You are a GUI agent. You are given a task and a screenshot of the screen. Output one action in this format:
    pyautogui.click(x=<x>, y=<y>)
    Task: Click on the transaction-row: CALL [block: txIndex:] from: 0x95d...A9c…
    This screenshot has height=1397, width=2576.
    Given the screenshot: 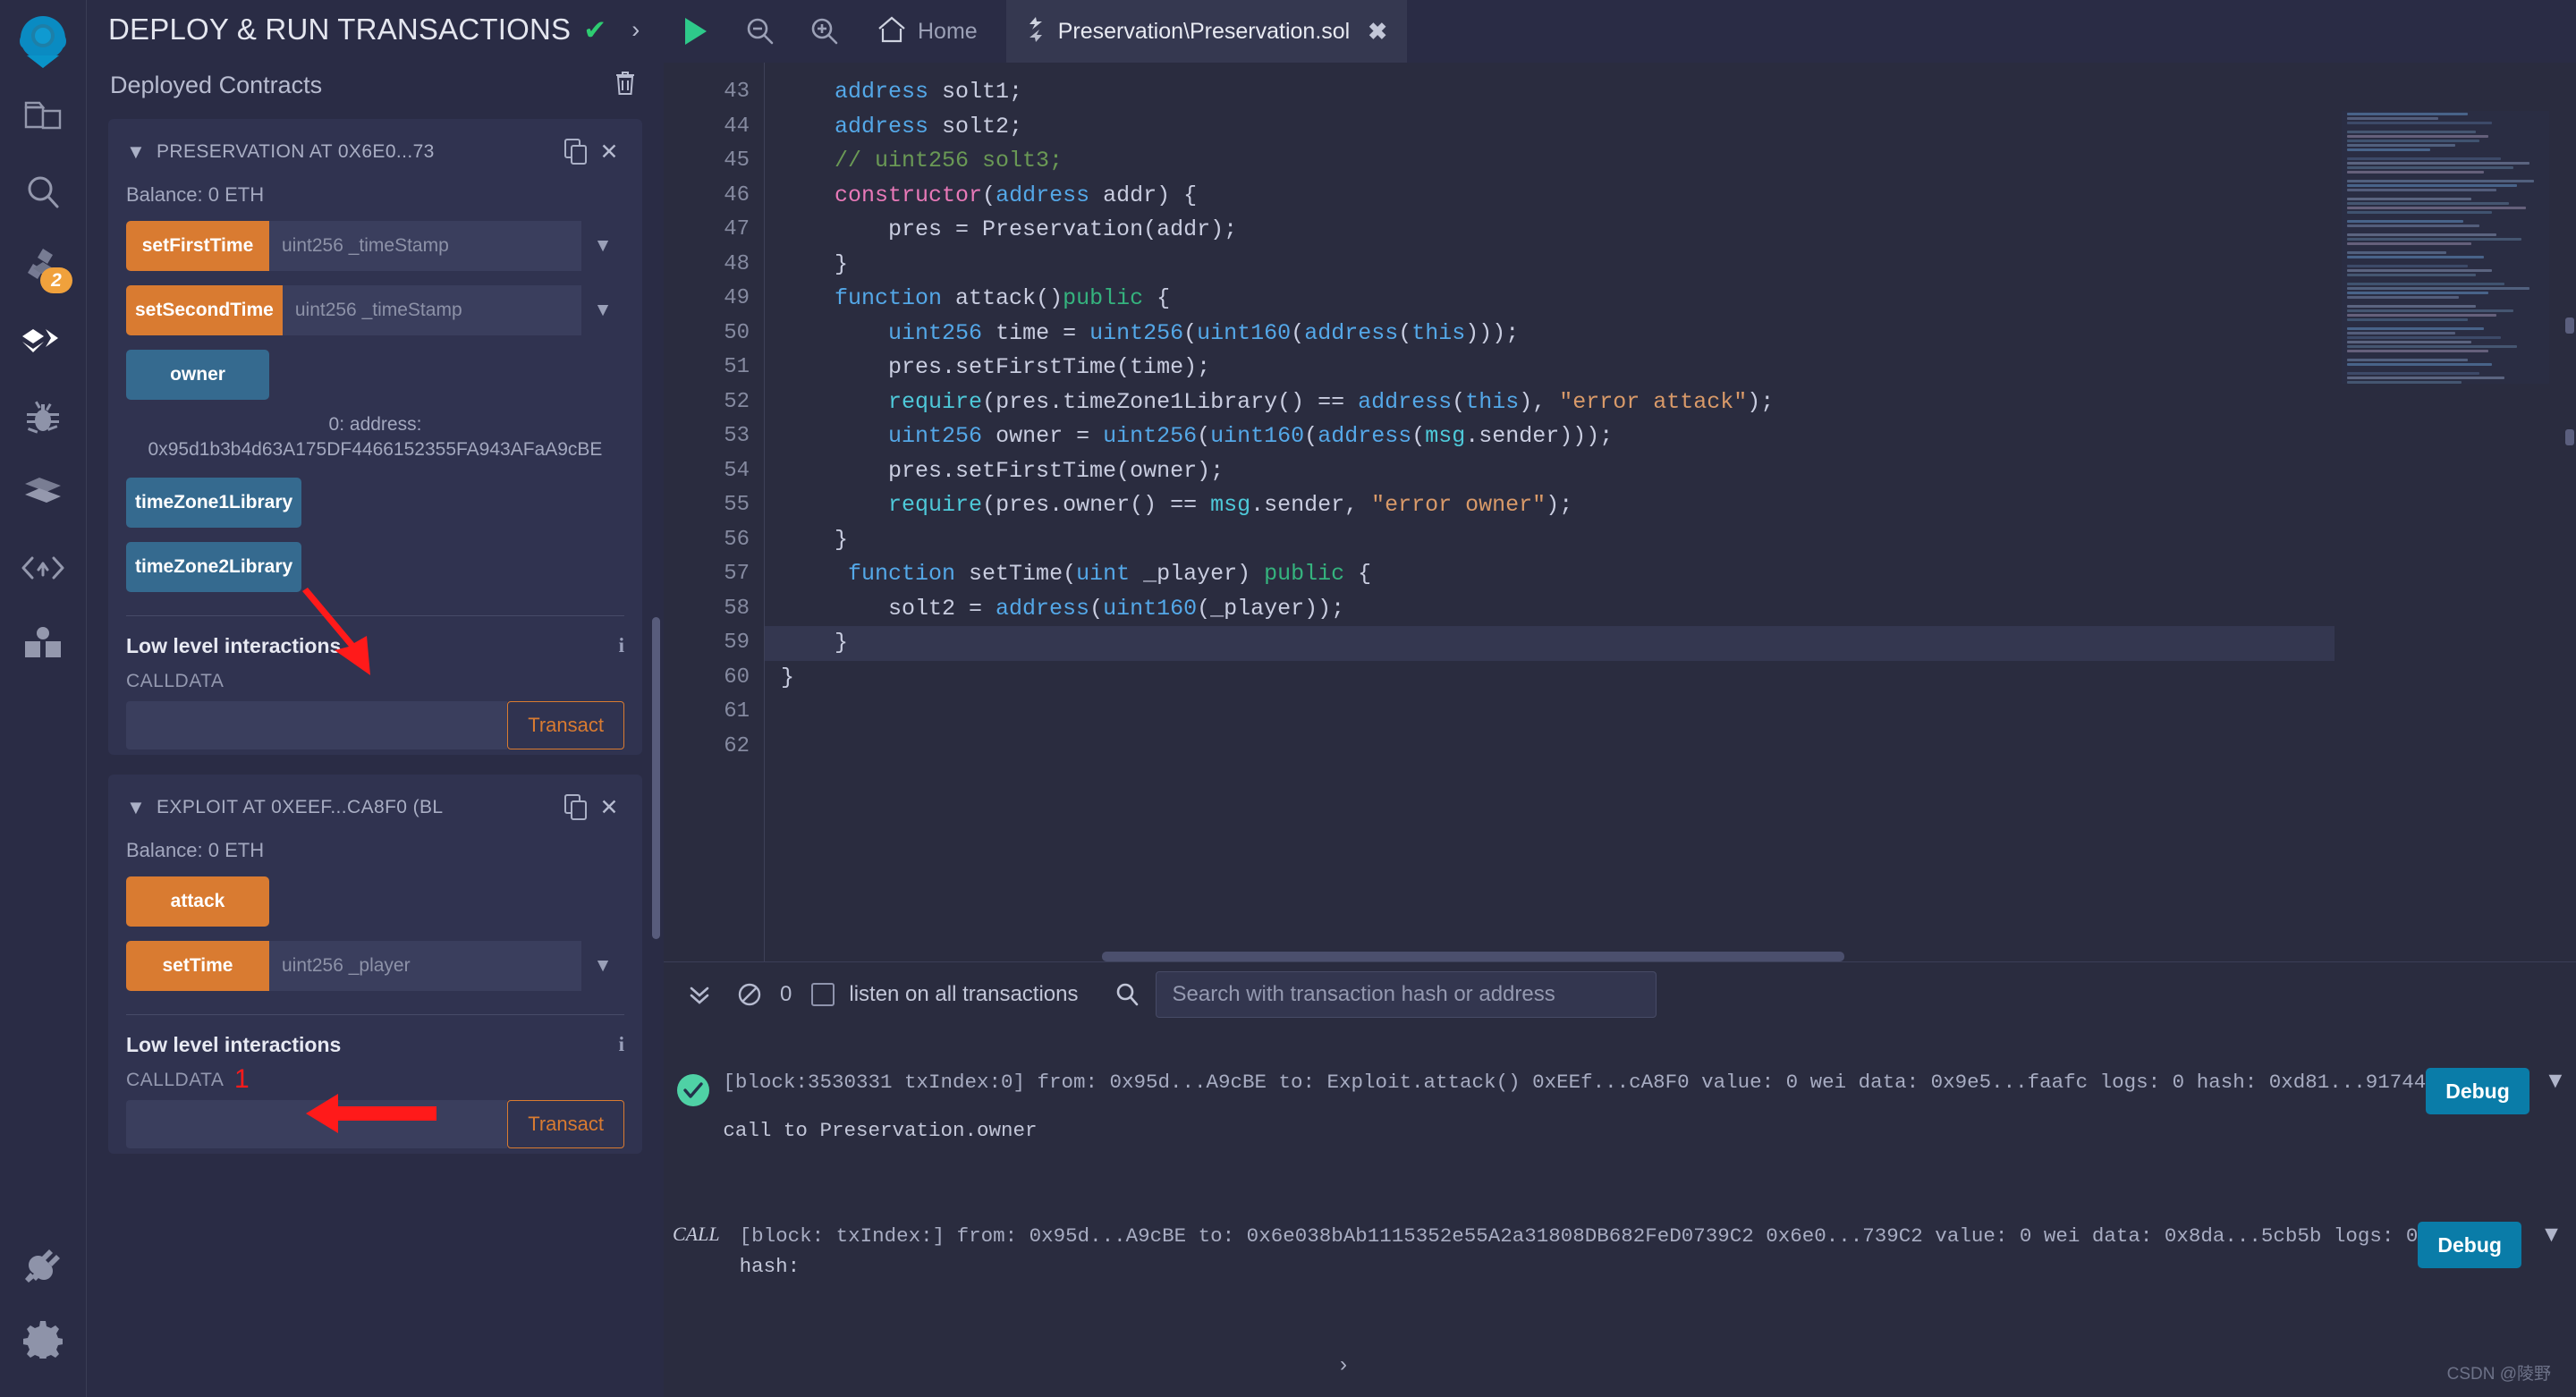 What is the action you would take?
    pyautogui.click(x=1620, y=1250)
    